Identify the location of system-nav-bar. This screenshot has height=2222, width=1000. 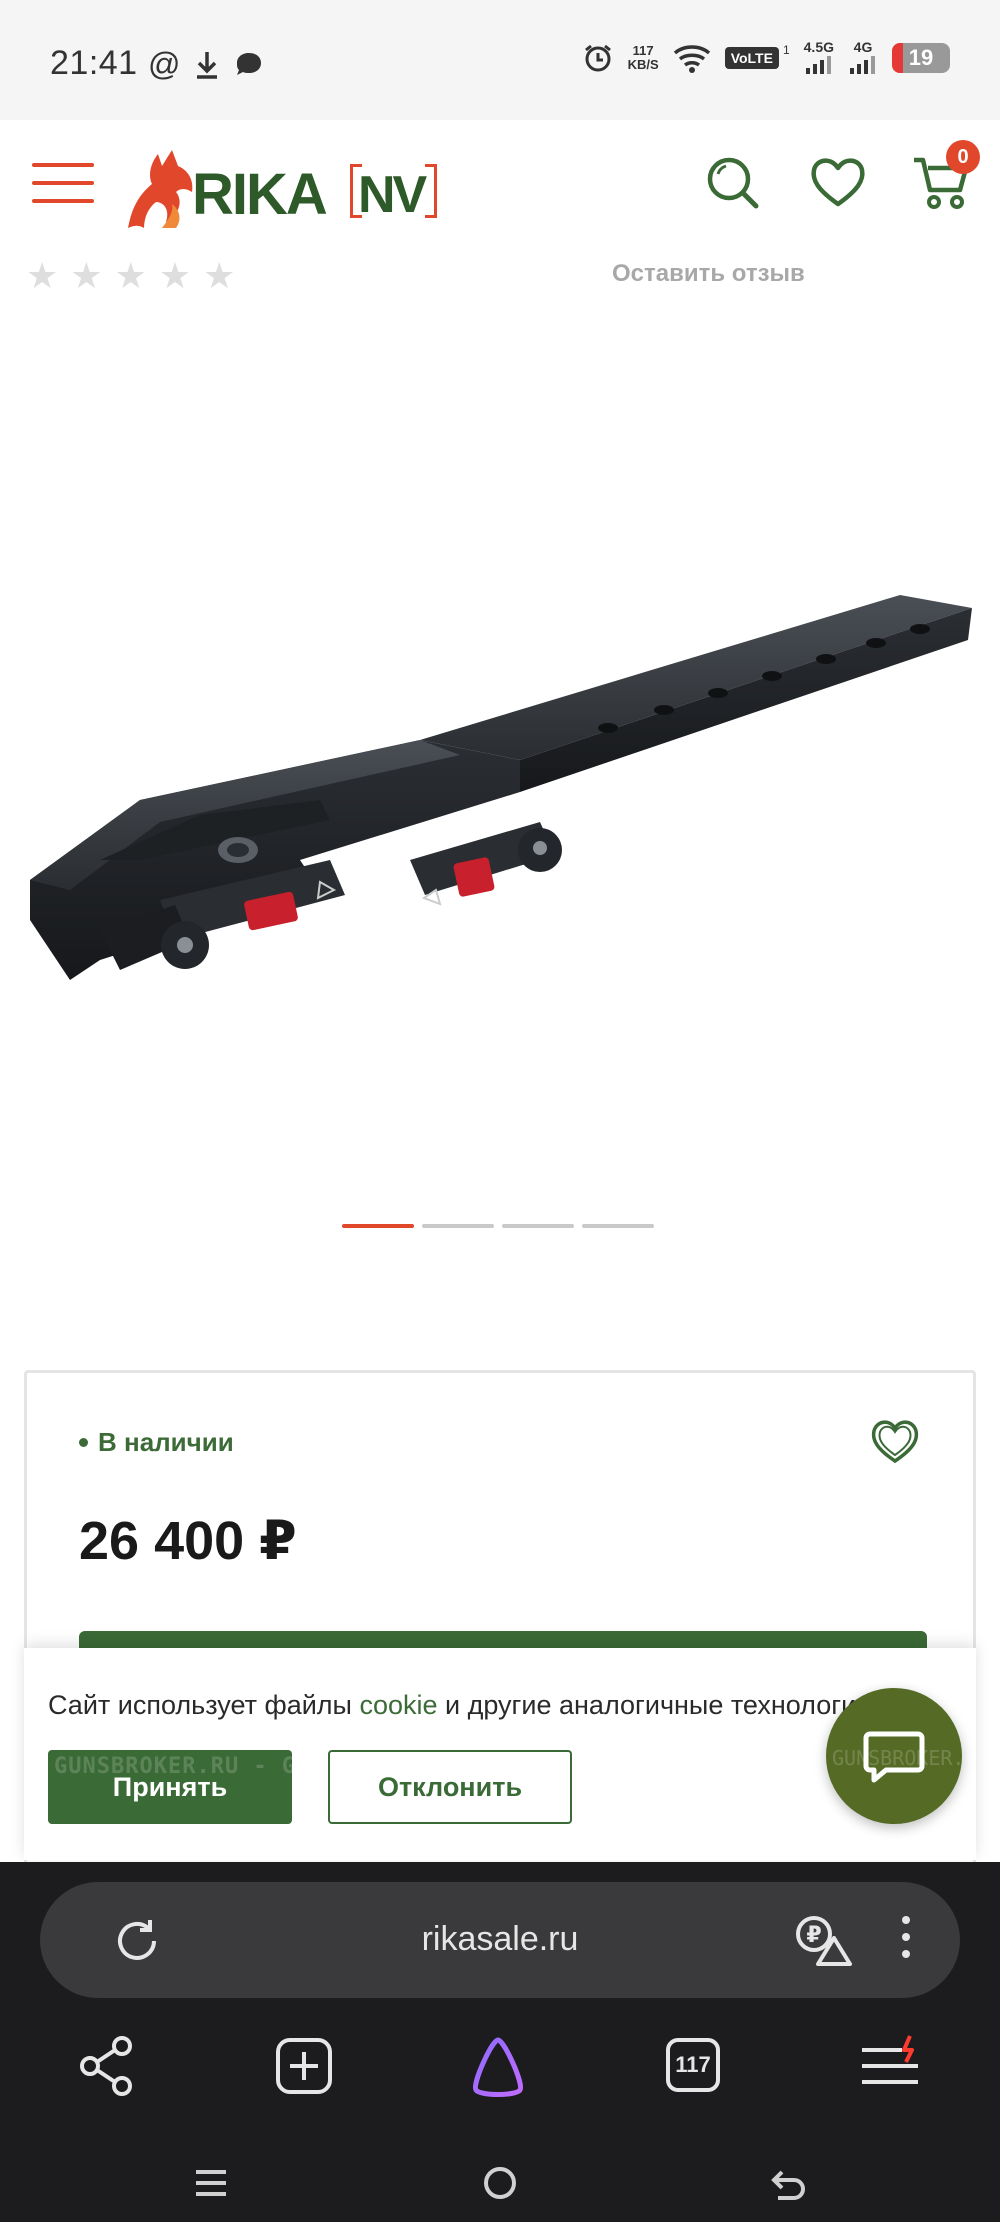
(500, 2187).